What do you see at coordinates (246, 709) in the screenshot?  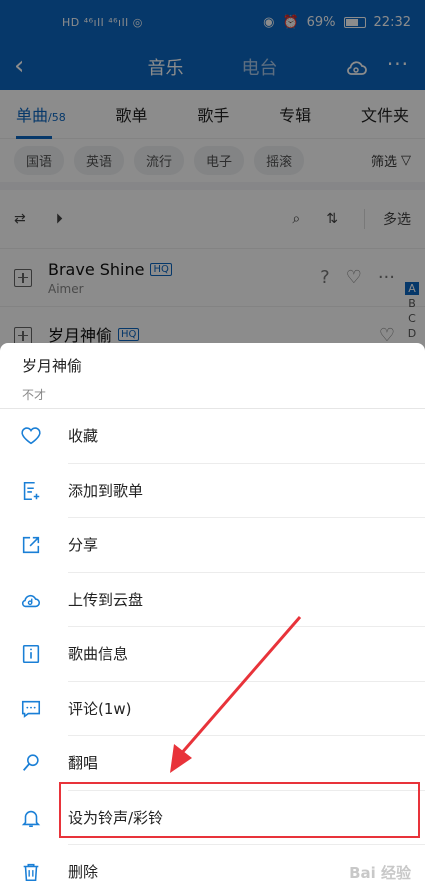 I see `menu-item-label: 评论(1w)` at bounding box center [246, 709].